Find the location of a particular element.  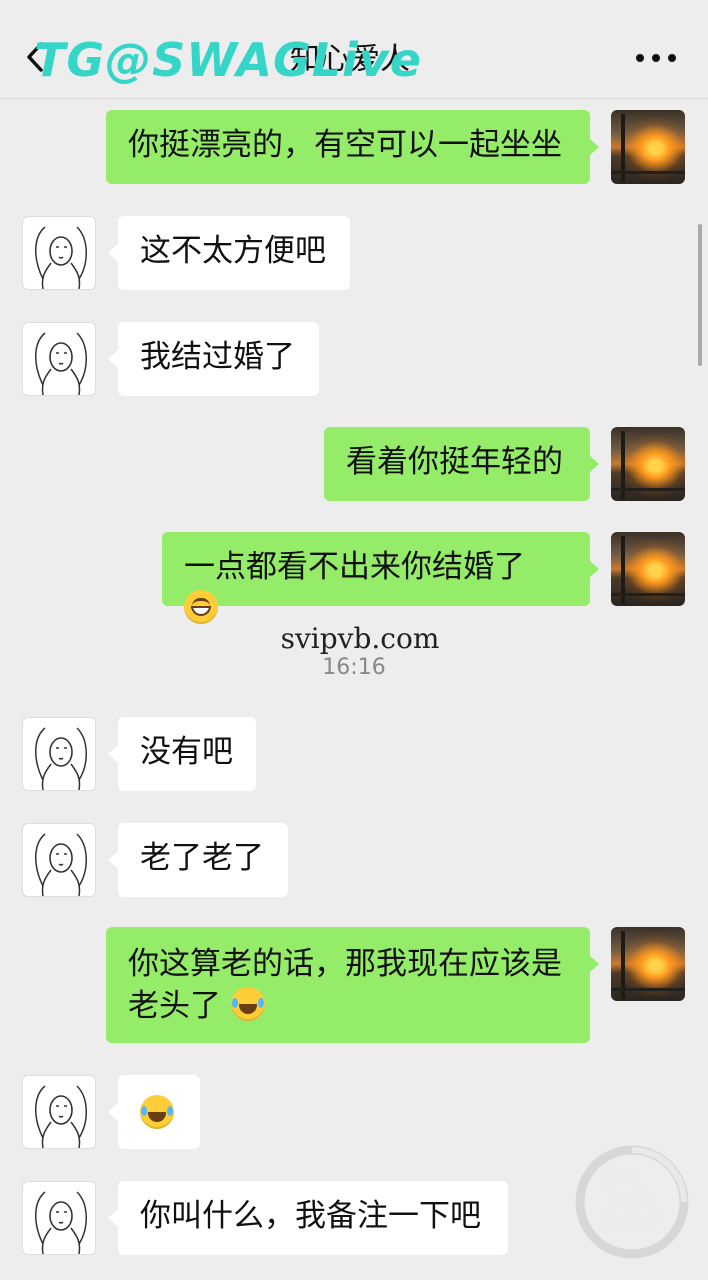

message-bubble: 老了老了 is located at coordinates (203, 860).